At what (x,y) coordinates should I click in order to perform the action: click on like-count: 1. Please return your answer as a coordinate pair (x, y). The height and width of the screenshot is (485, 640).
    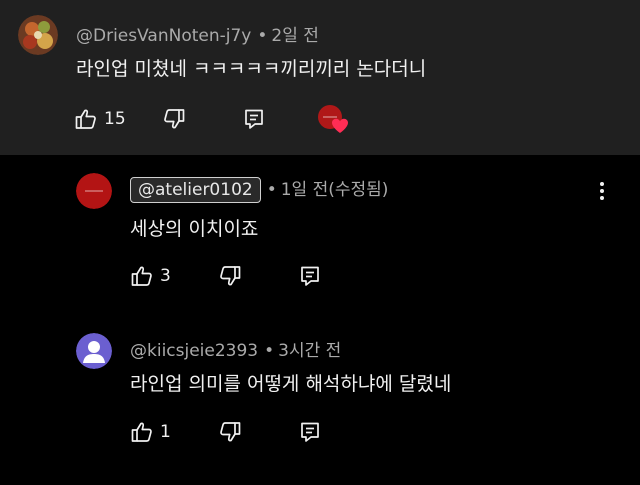
    Looking at the image, I should click on (165, 432).